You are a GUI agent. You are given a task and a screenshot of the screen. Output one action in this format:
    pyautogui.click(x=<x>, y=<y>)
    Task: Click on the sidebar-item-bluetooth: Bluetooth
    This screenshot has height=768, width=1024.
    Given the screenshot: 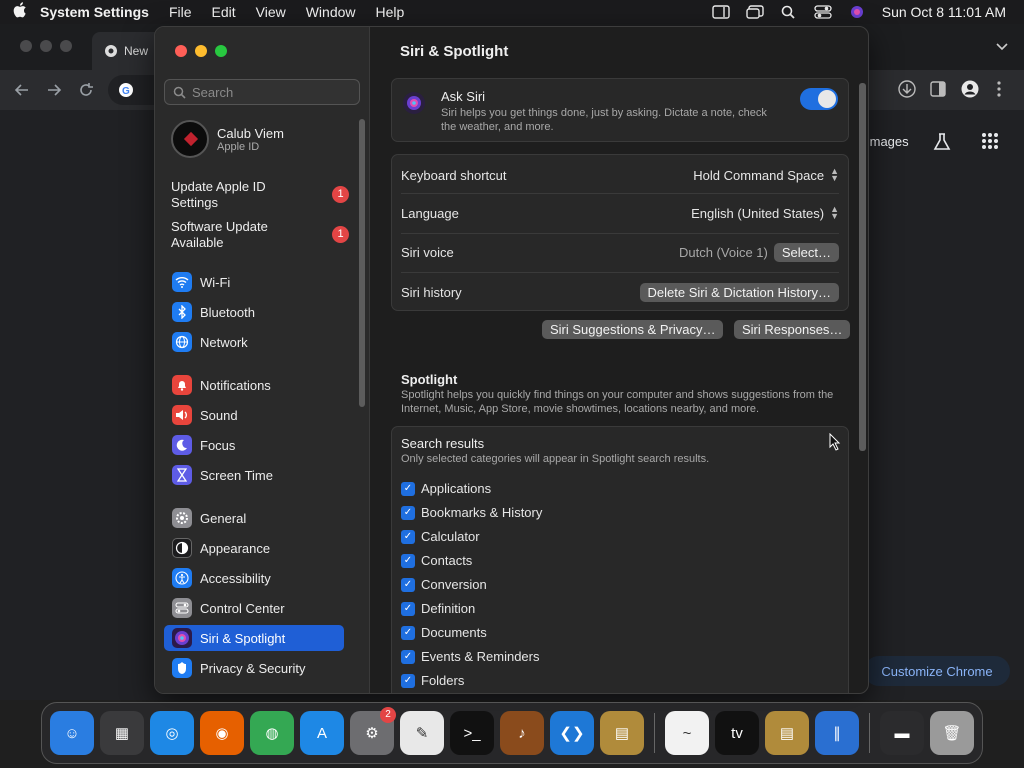 What is the action you would take?
    pyautogui.click(x=254, y=312)
    